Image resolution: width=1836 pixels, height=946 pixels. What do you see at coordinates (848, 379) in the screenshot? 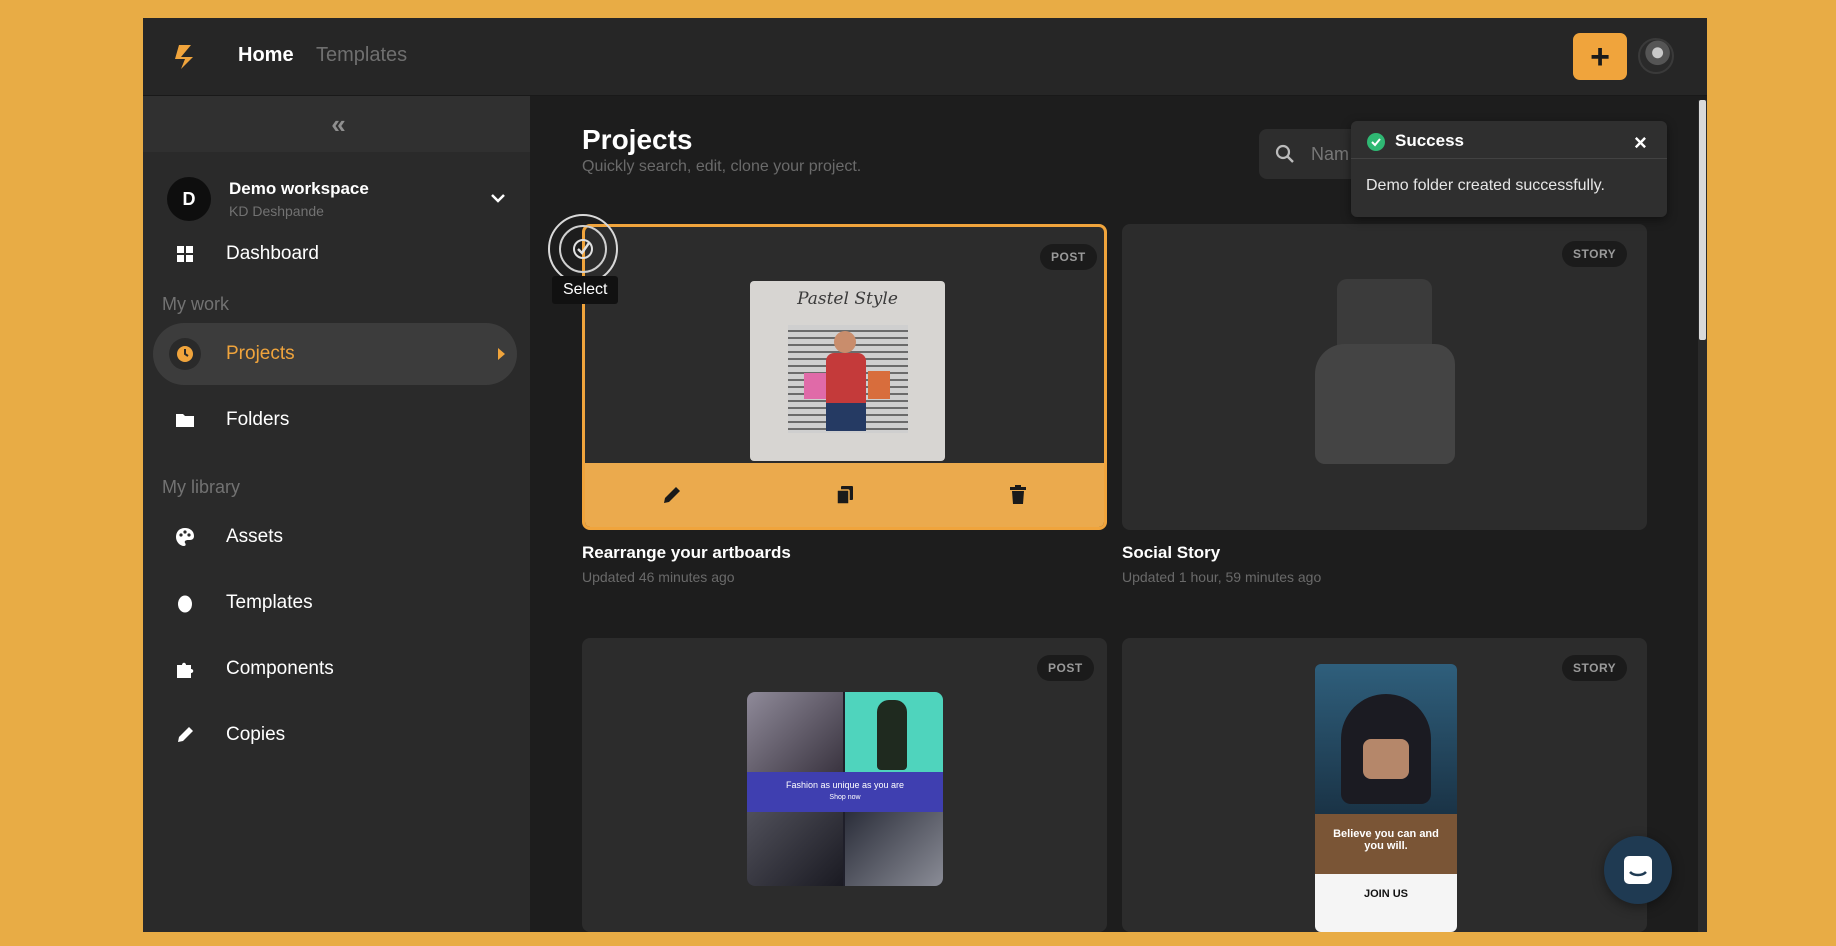
I see `preview-photo` at bounding box center [848, 379].